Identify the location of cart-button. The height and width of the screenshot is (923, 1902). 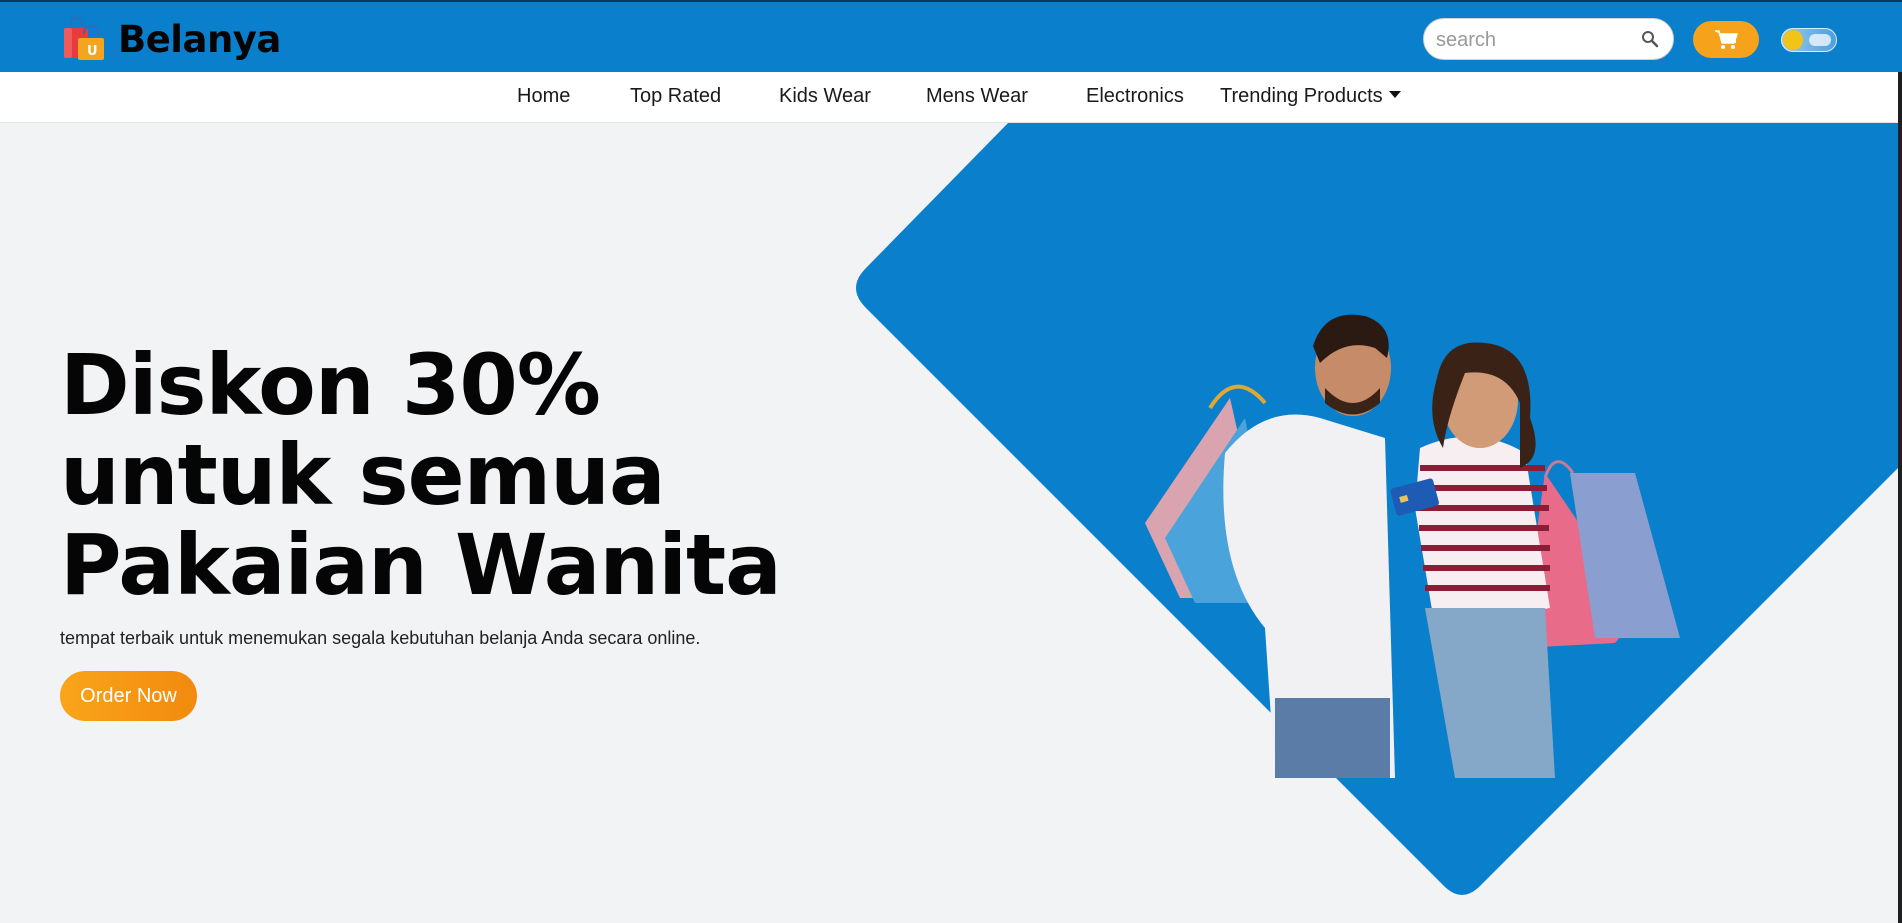
(1726, 39).